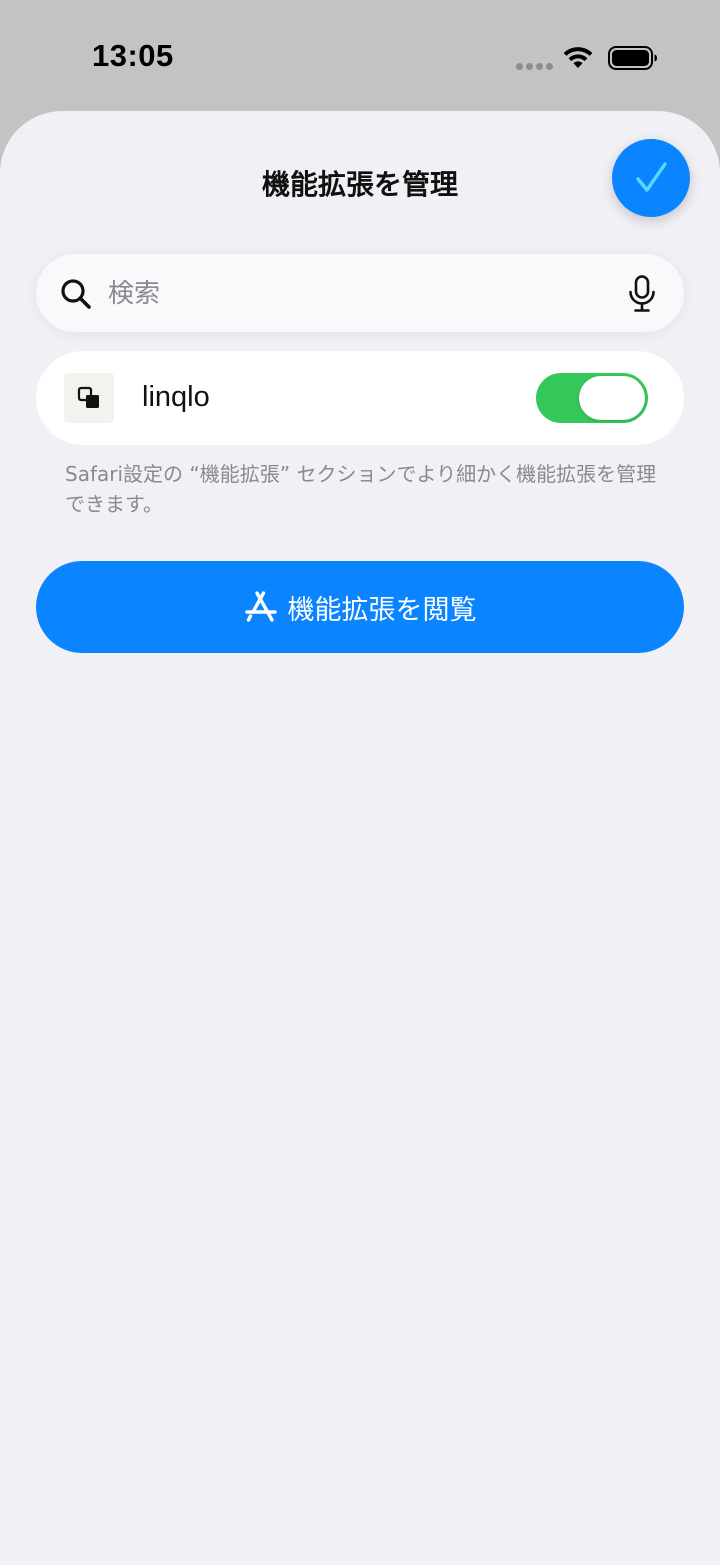  Describe the element at coordinates (89, 398) in the screenshot. I see `linqlo-app-icon` at that location.